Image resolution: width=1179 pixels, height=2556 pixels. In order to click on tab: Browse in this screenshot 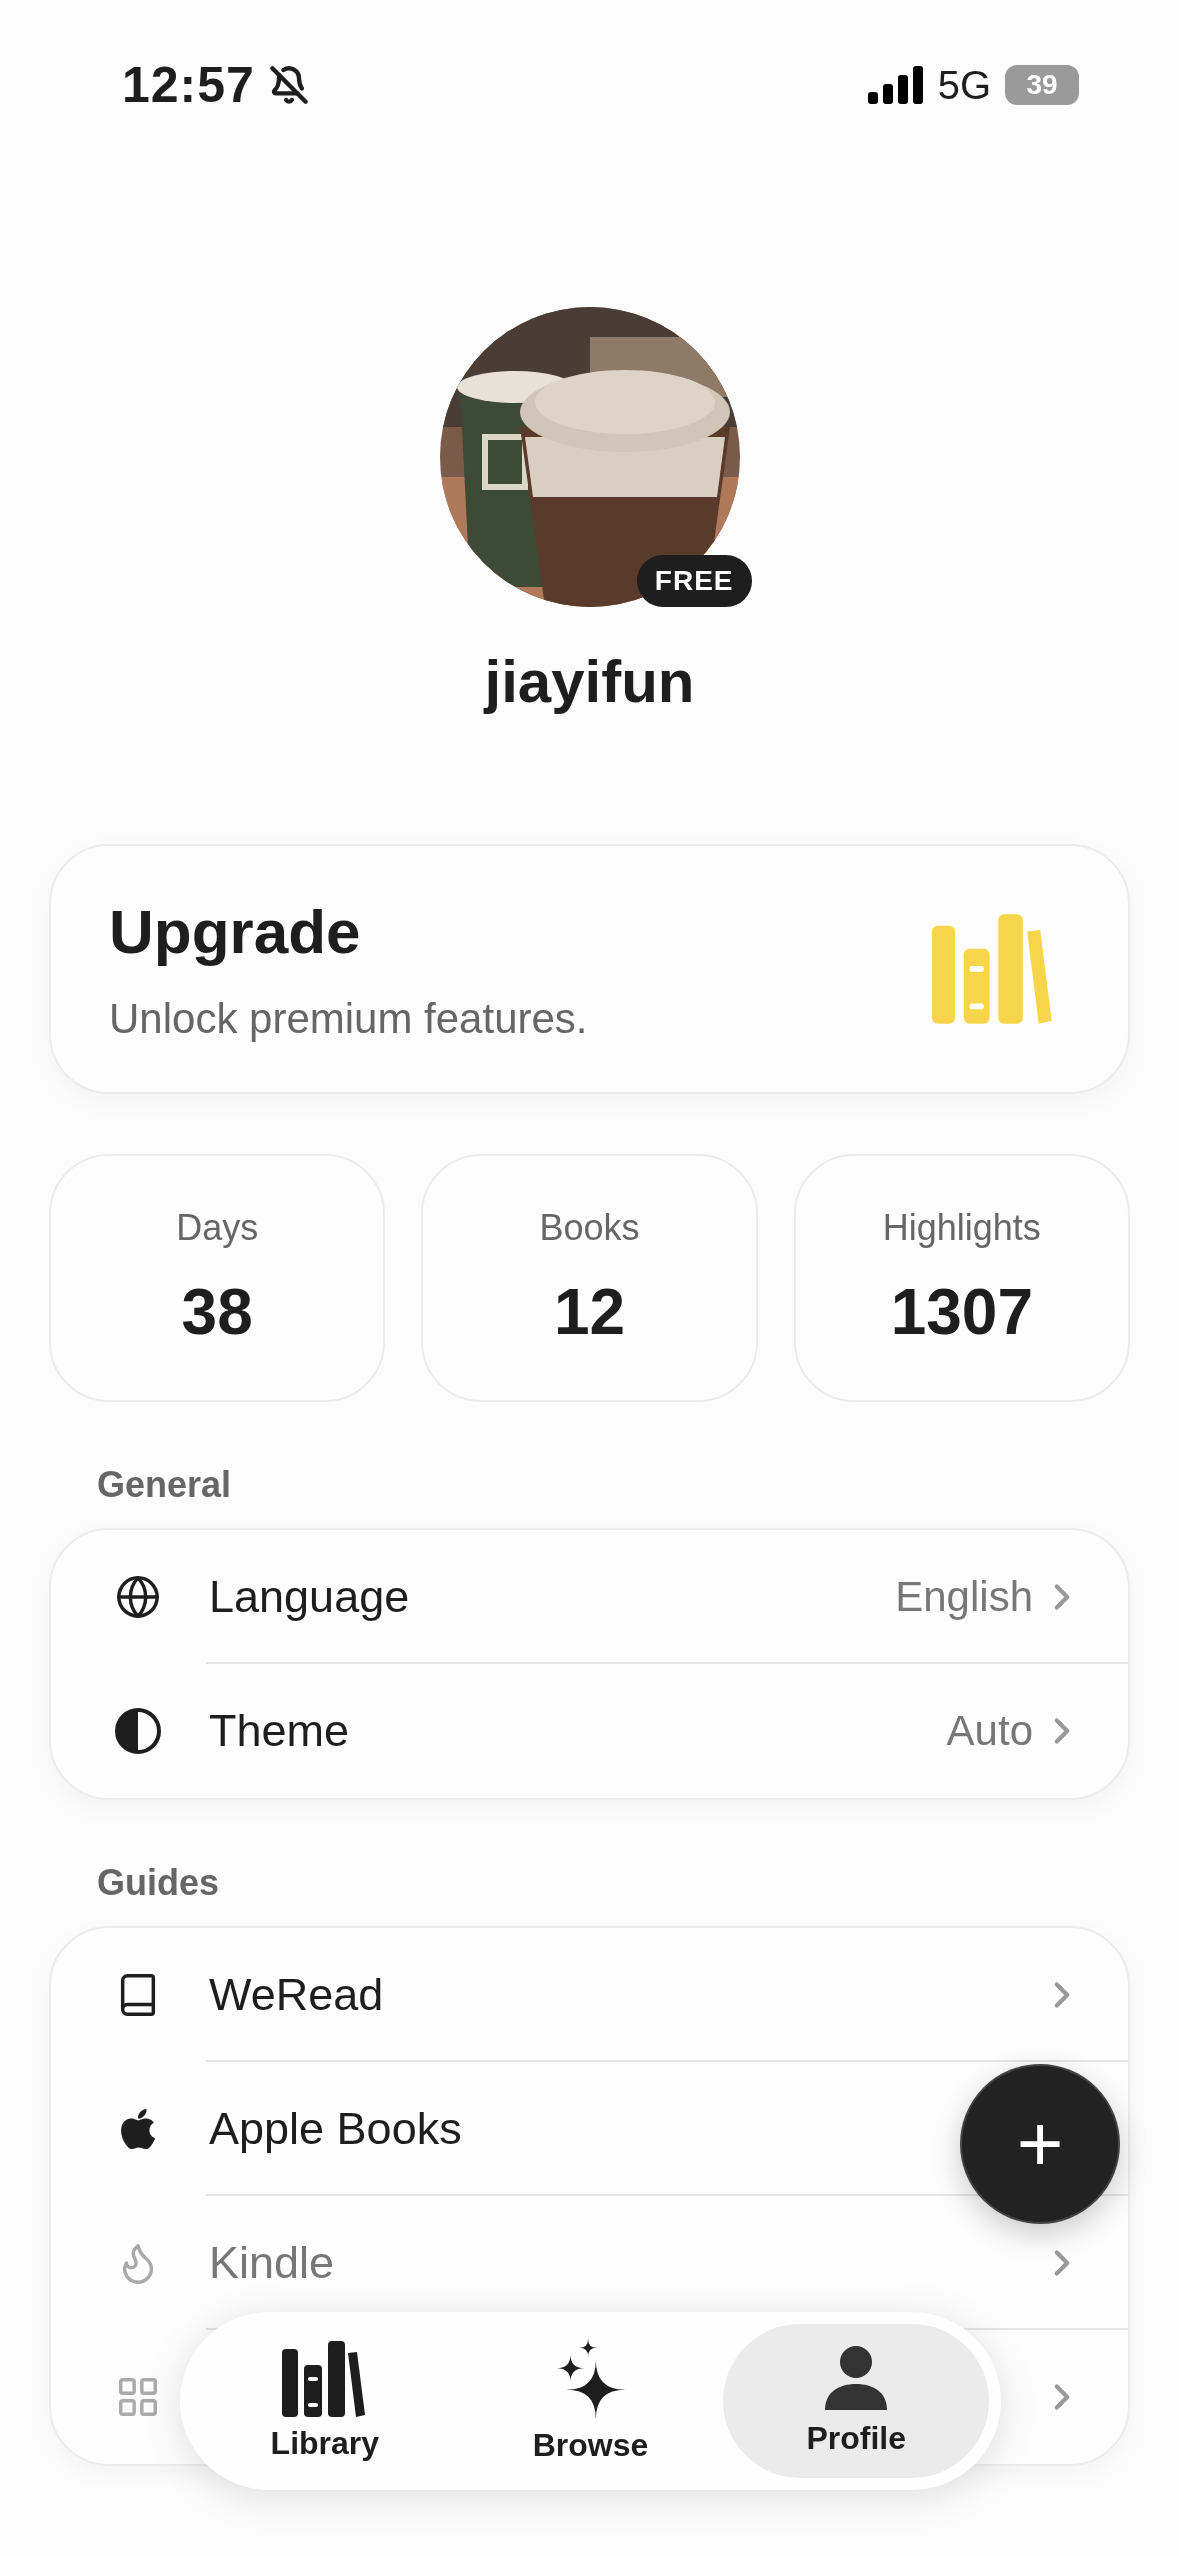, I will do `click(590, 2401)`.